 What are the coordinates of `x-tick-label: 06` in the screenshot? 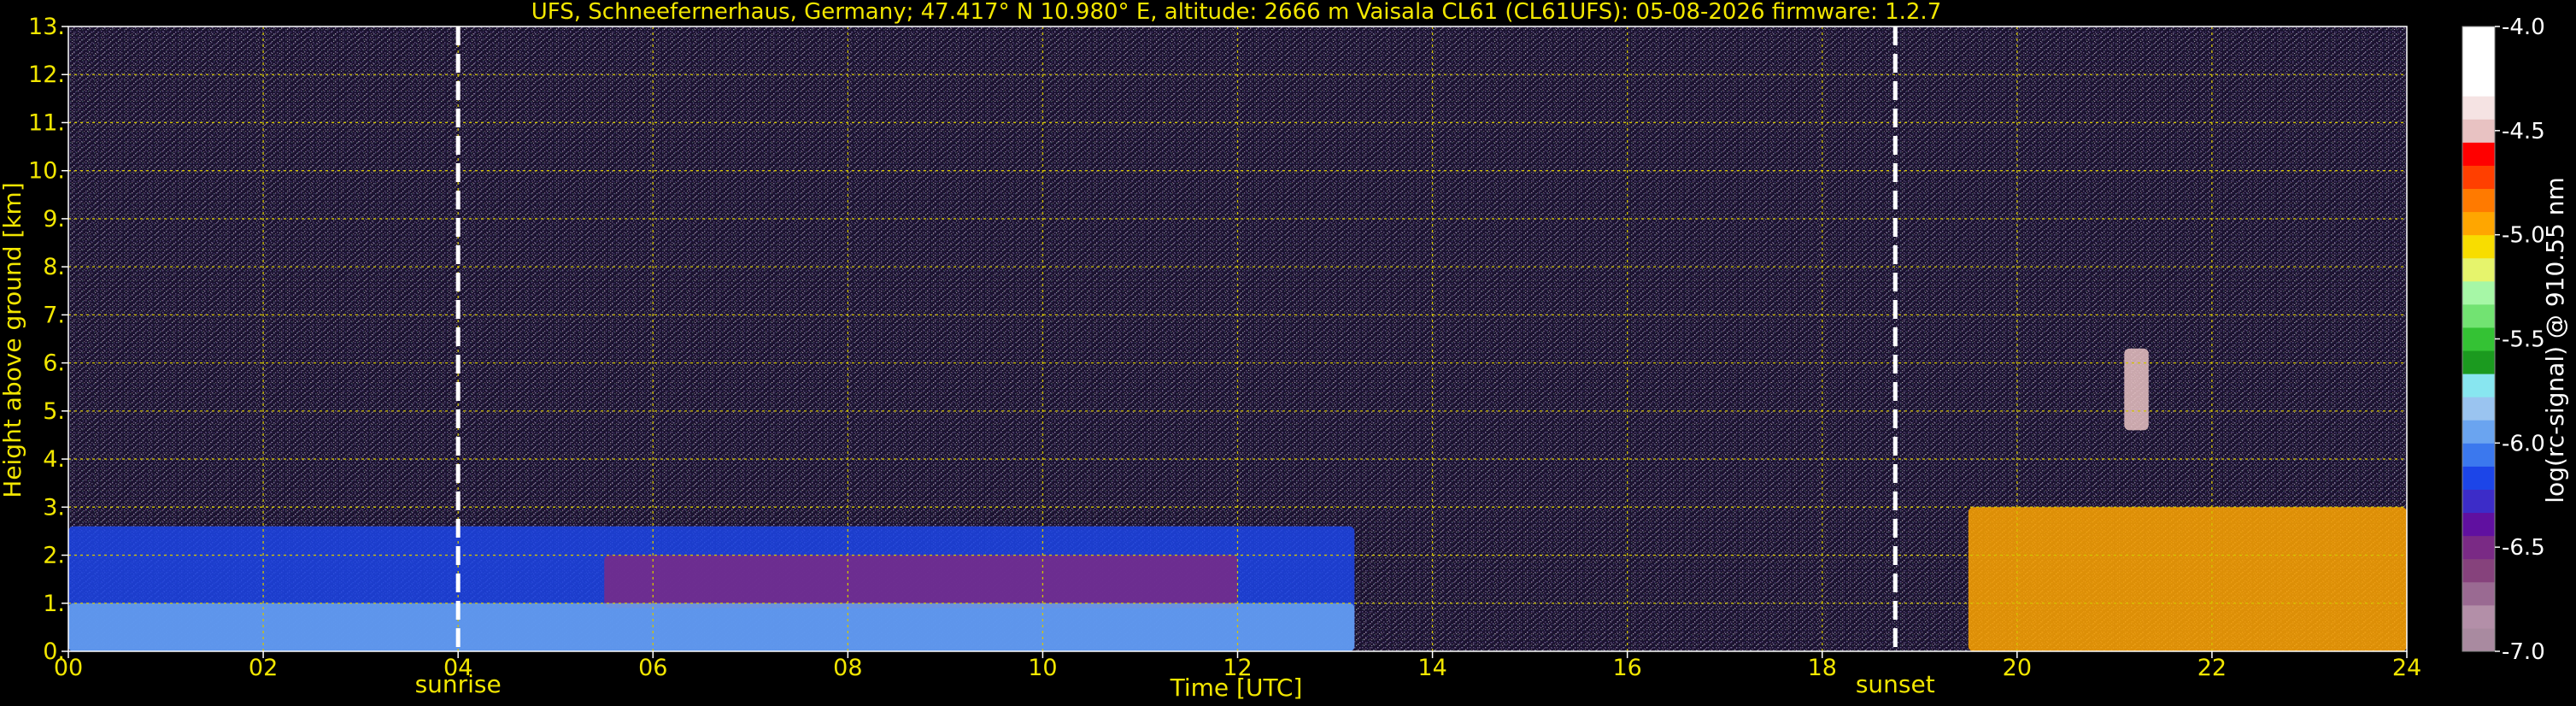 It's located at (652, 668).